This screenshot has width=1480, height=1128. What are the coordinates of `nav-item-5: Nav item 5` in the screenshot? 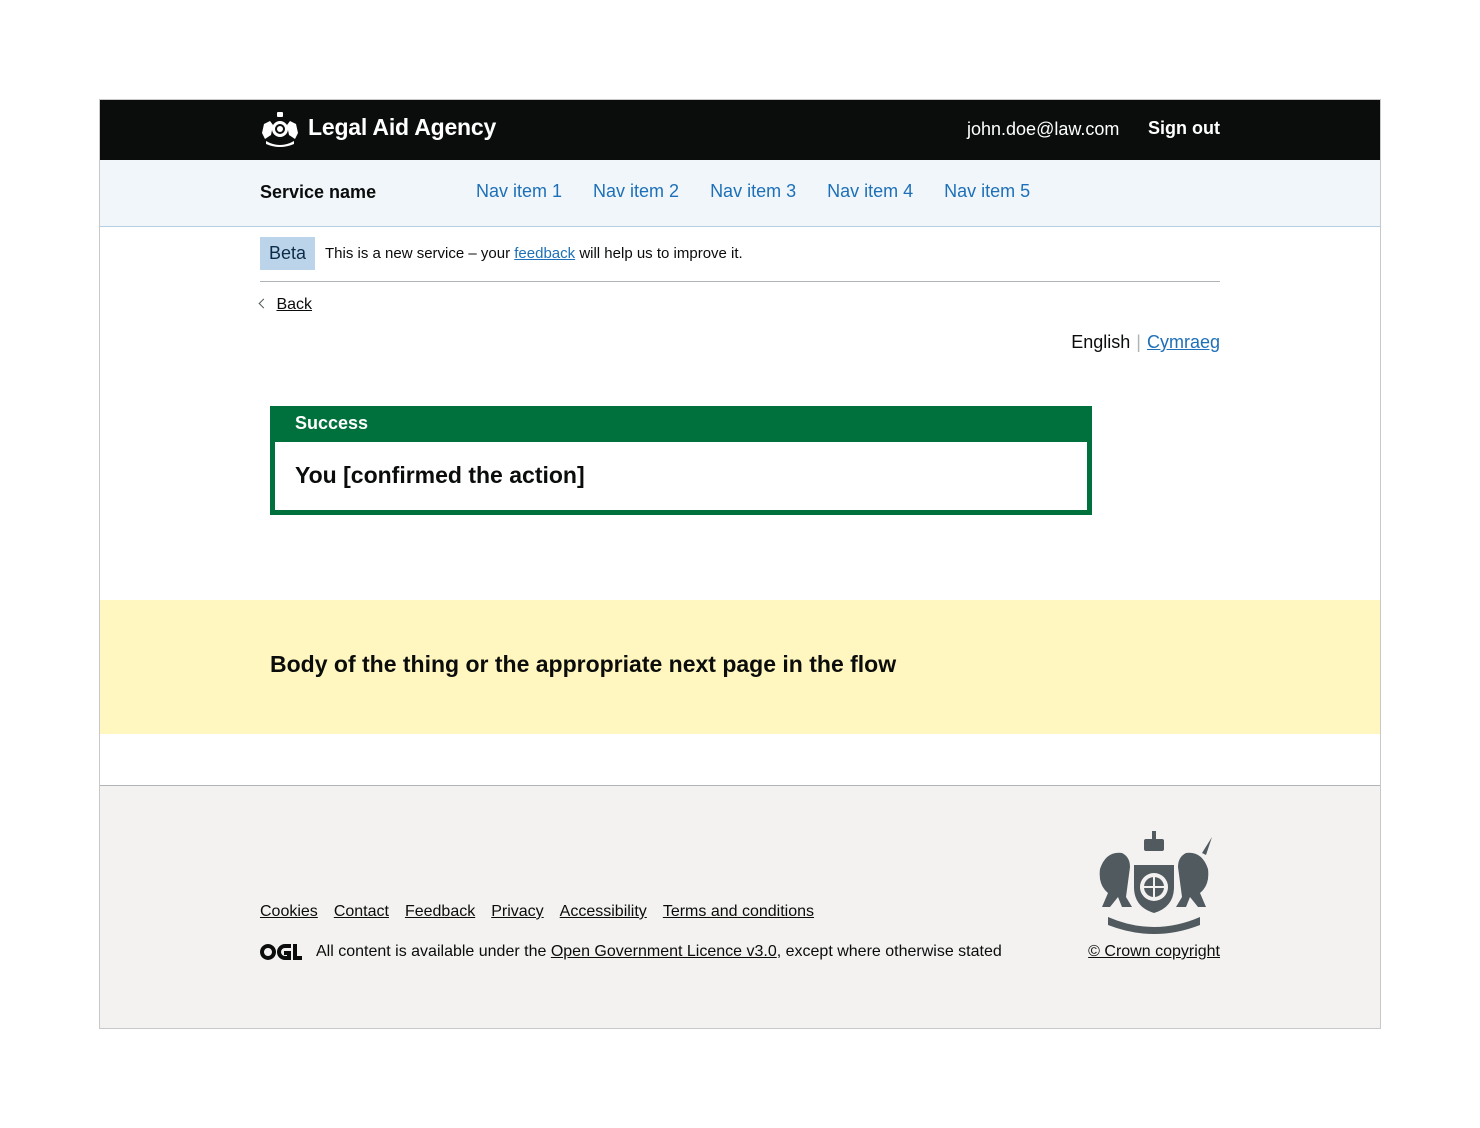 It's located at (987, 191).